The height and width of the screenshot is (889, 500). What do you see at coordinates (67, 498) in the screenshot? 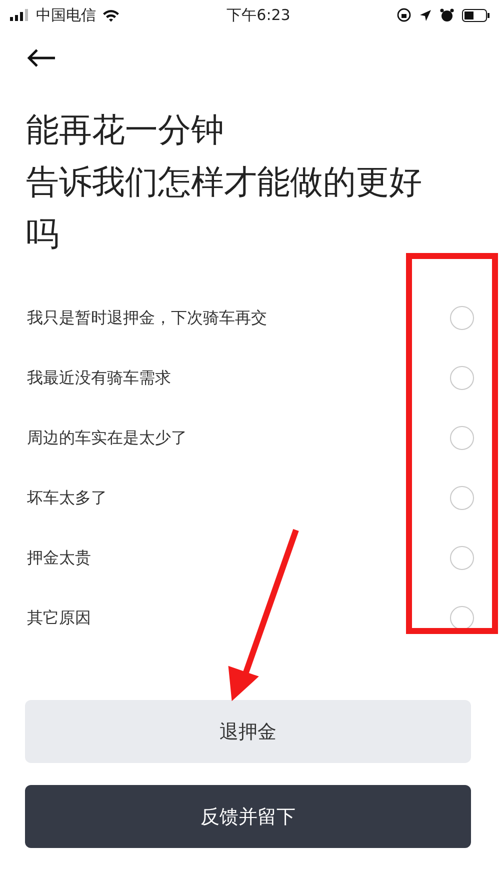
I see `option-label: 坏车太多了` at bounding box center [67, 498].